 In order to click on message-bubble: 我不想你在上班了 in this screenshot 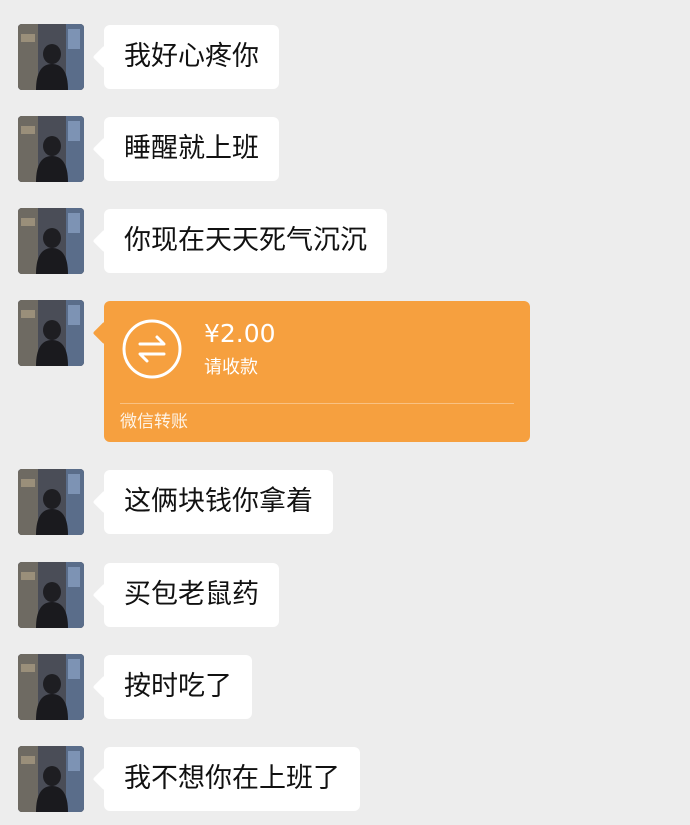, I will do `click(232, 779)`.